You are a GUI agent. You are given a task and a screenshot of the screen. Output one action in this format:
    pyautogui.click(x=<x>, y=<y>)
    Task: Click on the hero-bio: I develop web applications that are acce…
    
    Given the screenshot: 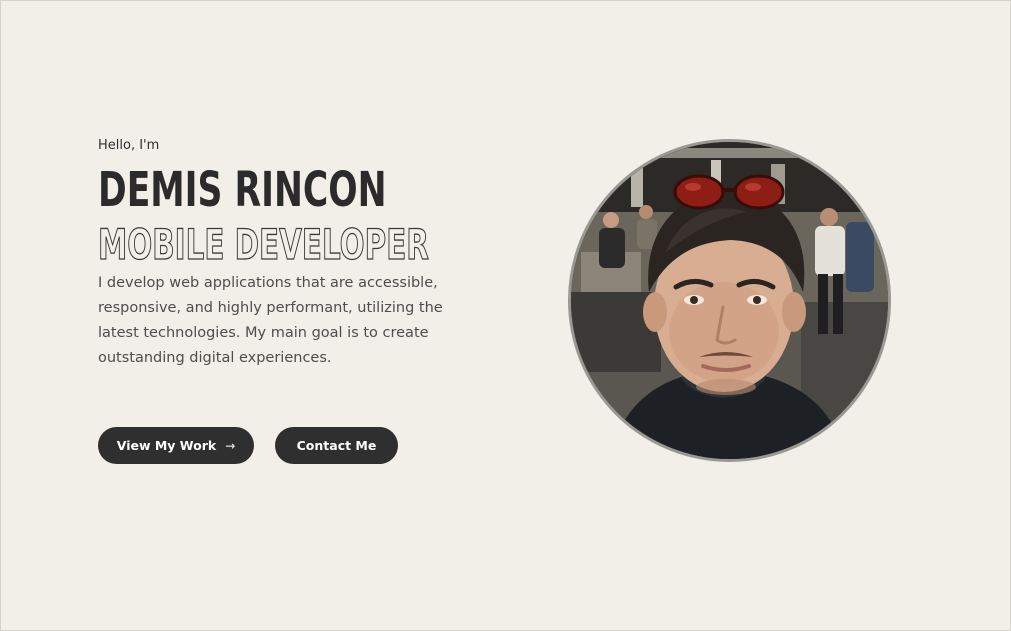 What is the action you would take?
    pyautogui.click(x=270, y=320)
    